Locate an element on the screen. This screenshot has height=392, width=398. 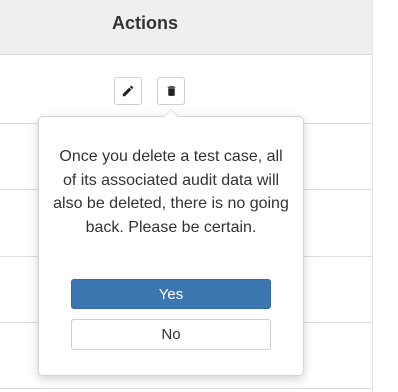
table-header: Actions is located at coordinates (186, 27).